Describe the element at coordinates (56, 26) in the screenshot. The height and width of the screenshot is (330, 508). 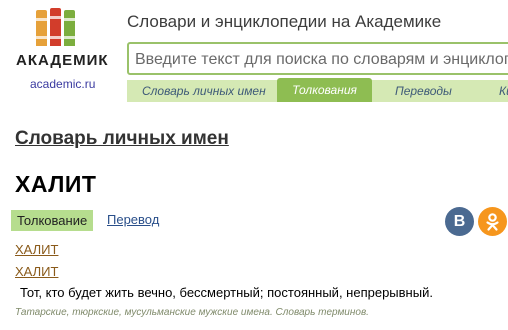
I see `books-logo-icon` at that location.